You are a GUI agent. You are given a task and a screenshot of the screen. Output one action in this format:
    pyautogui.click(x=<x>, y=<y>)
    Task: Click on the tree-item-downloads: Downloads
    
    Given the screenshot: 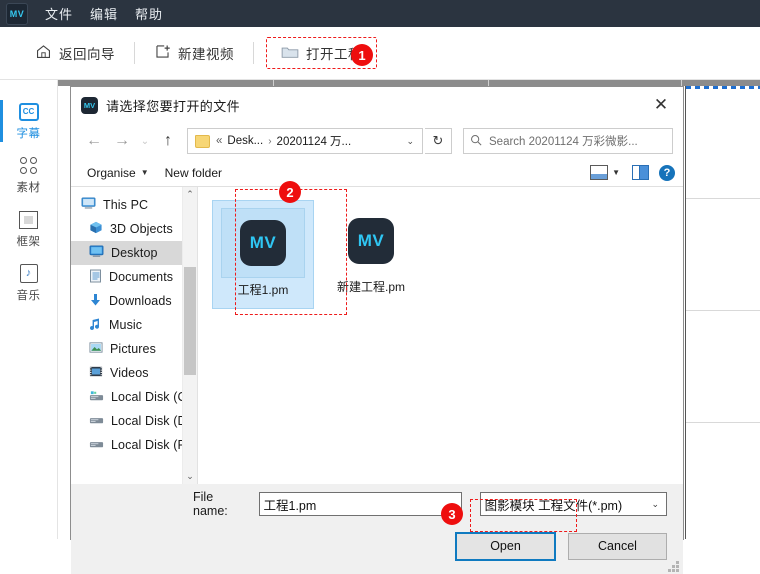 What is the action you would take?
    pyautogui.click(x=134, y=301)
    